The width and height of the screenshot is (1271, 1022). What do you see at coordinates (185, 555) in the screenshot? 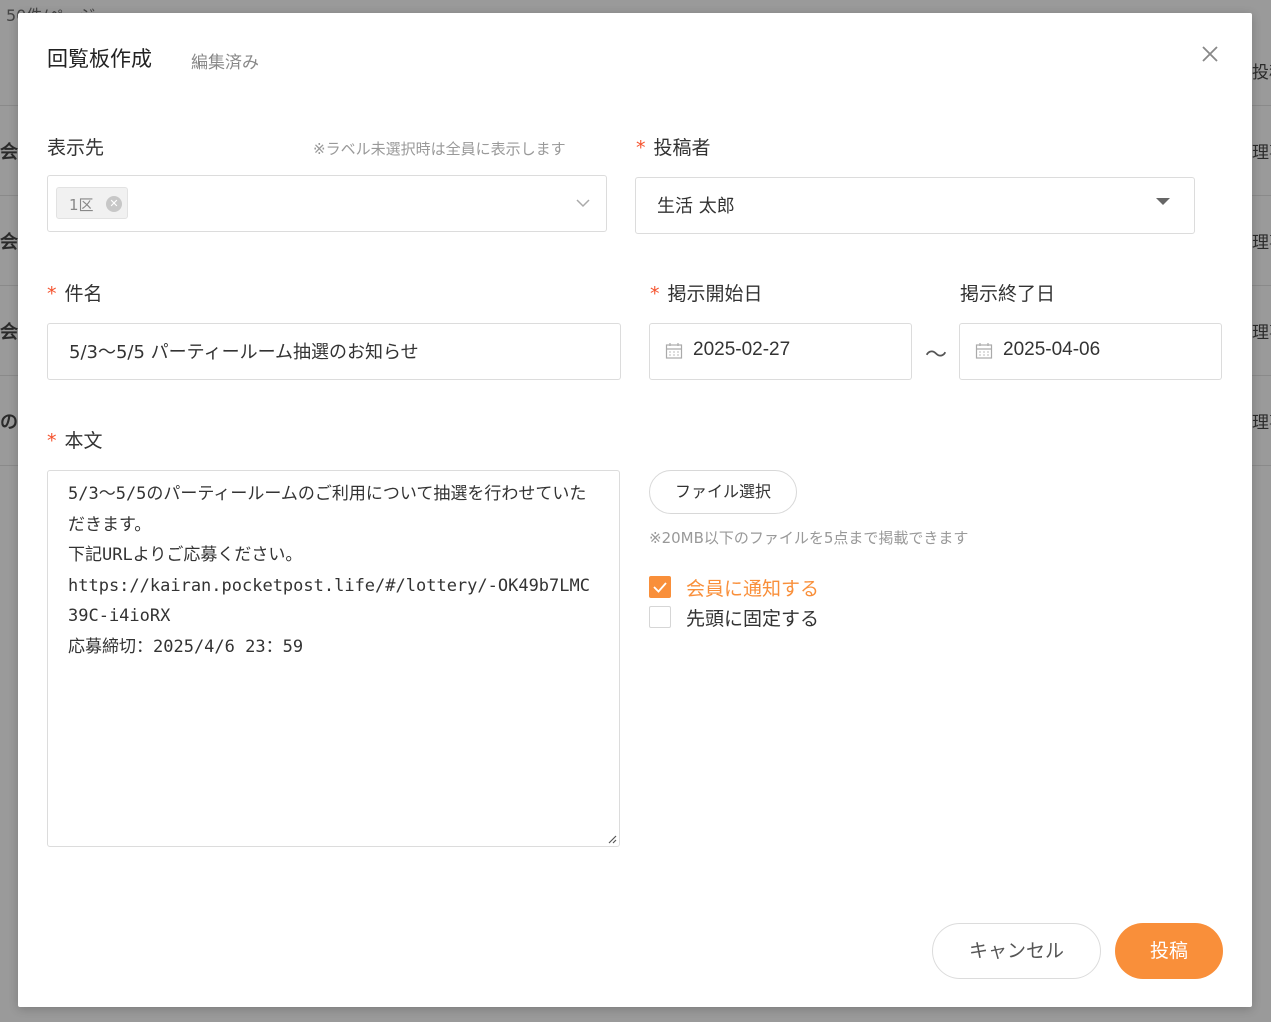
I see `body-line: 下記URLよりご応募ください。` at bounding box center [185, 555].